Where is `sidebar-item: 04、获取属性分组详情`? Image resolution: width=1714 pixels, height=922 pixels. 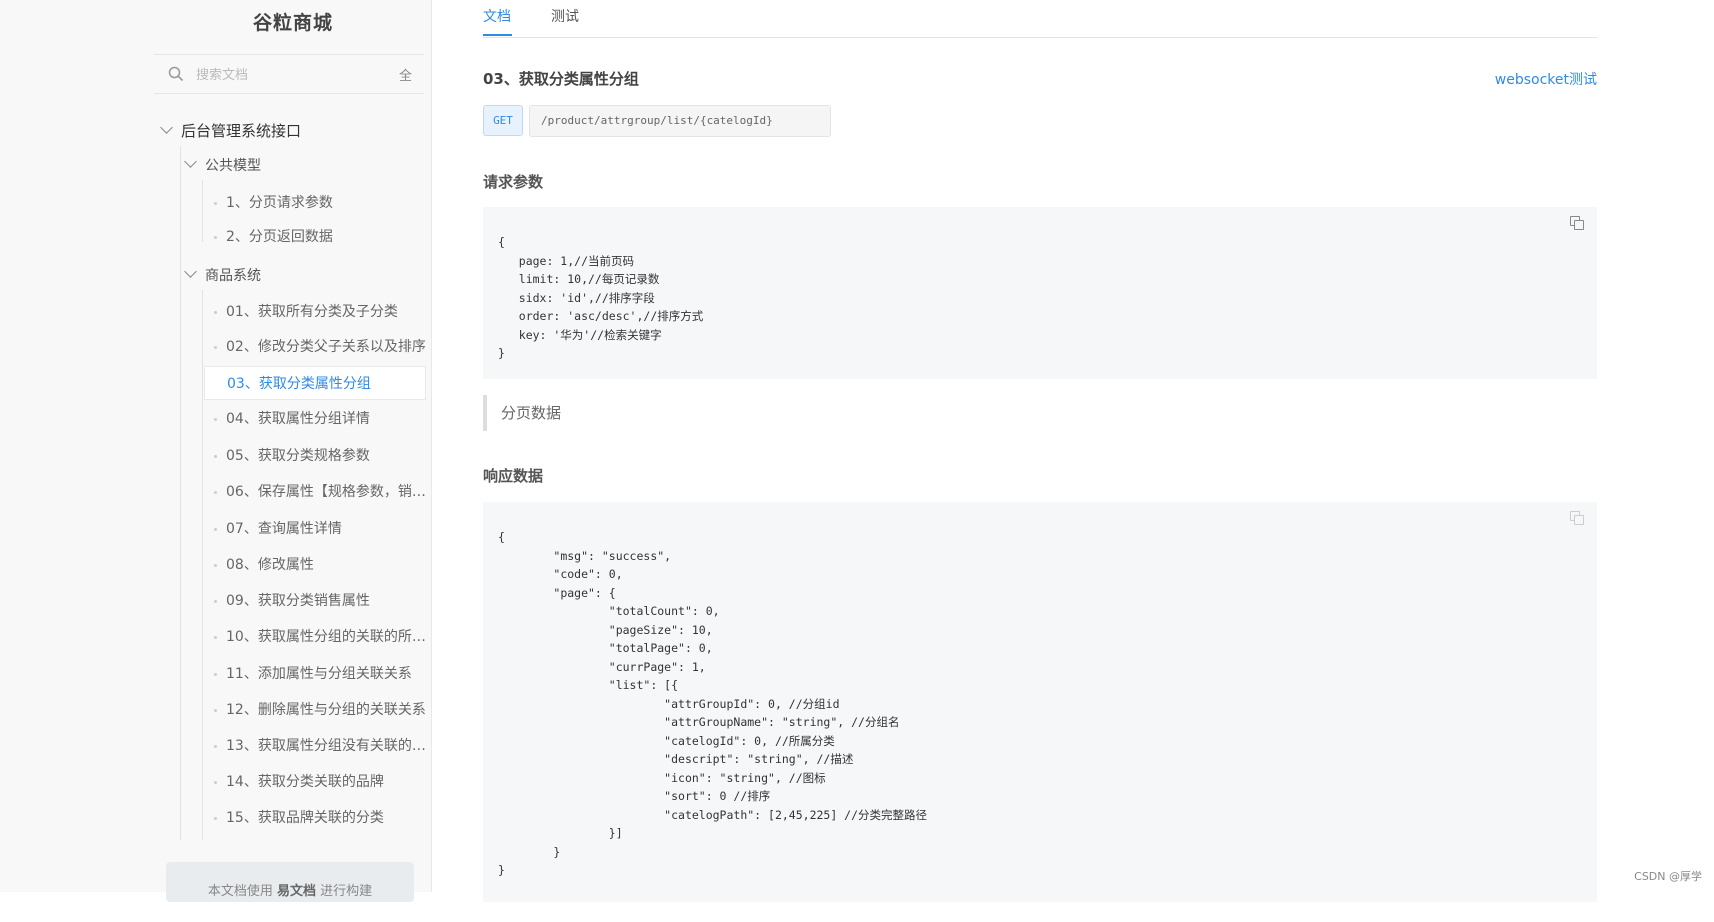
sidebar-item: 04、获取属性分组详情 is located at coordinates (315, 419).